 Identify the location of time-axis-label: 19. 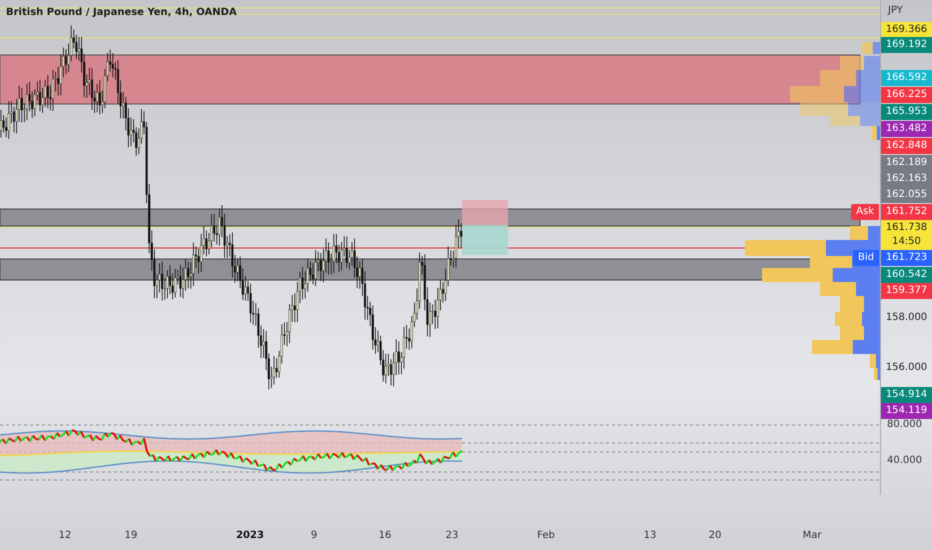
(131, 535).